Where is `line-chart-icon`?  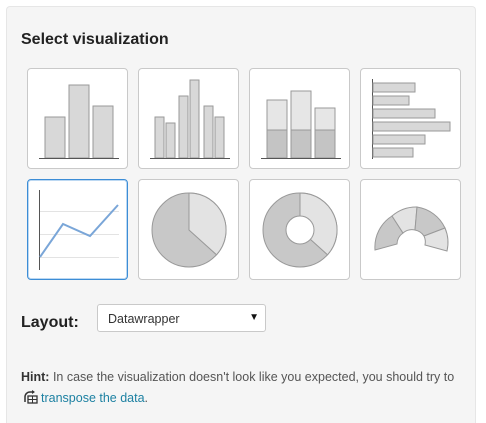
line-chart-icon is located at coordinates (79, 230).